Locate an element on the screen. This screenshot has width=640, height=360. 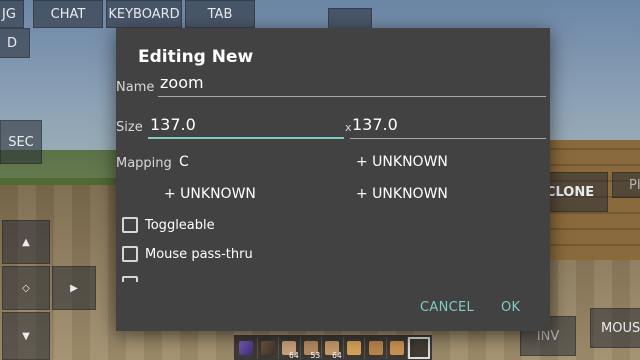
size-width-value: 137.0 is located at coordinates (173, 124).